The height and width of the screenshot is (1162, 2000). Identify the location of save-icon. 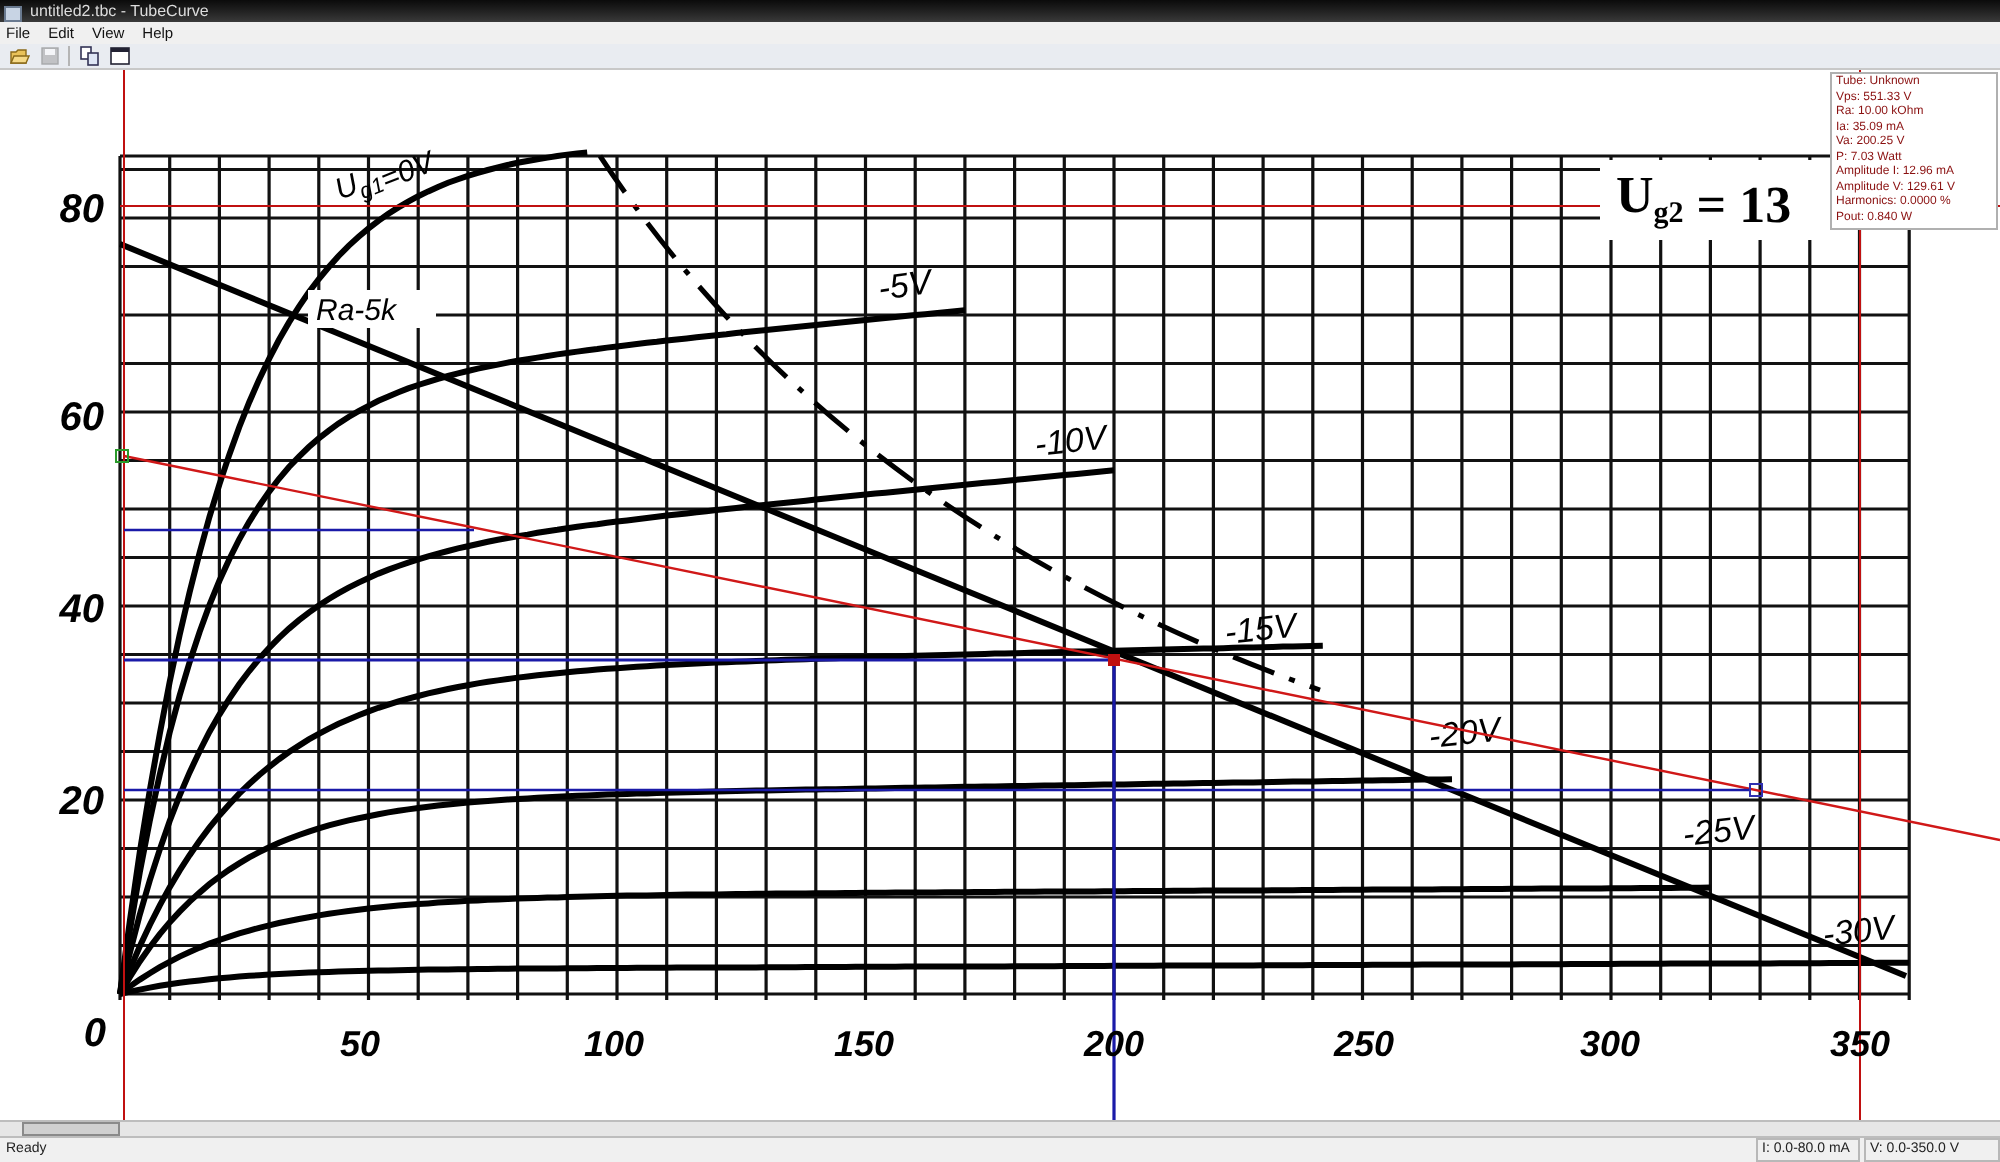
(49, 56).